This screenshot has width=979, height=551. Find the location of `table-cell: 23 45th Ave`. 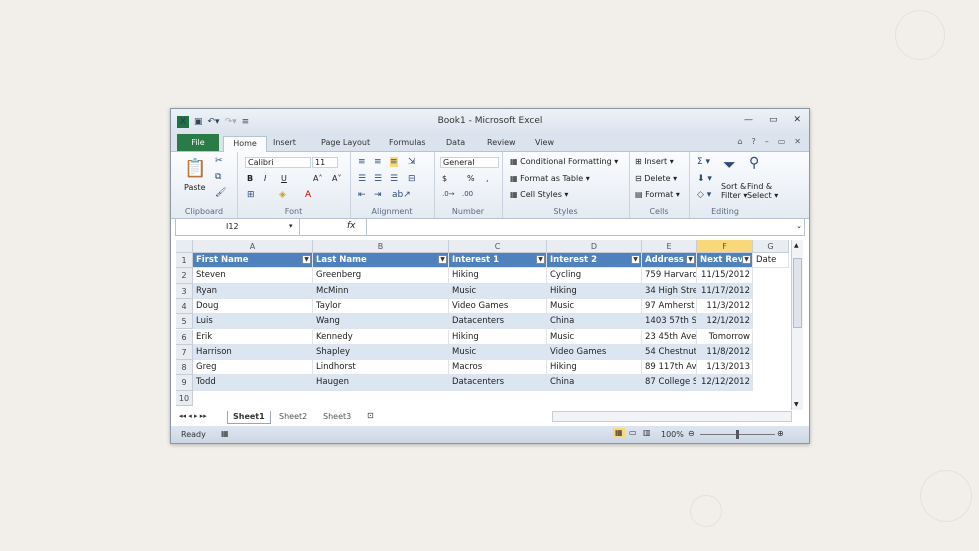

table-cell: 23 45th Ave is located at coordinates (669, 337).